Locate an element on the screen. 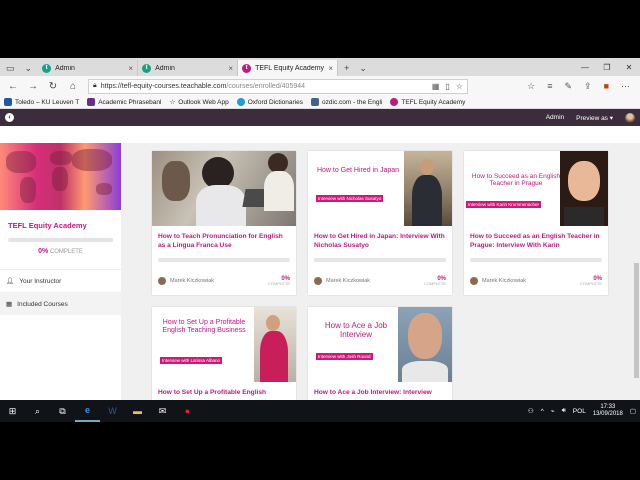 The width and height of the screenshot is (640, 480). edge-icon: e is located at coordinates (87, 411).